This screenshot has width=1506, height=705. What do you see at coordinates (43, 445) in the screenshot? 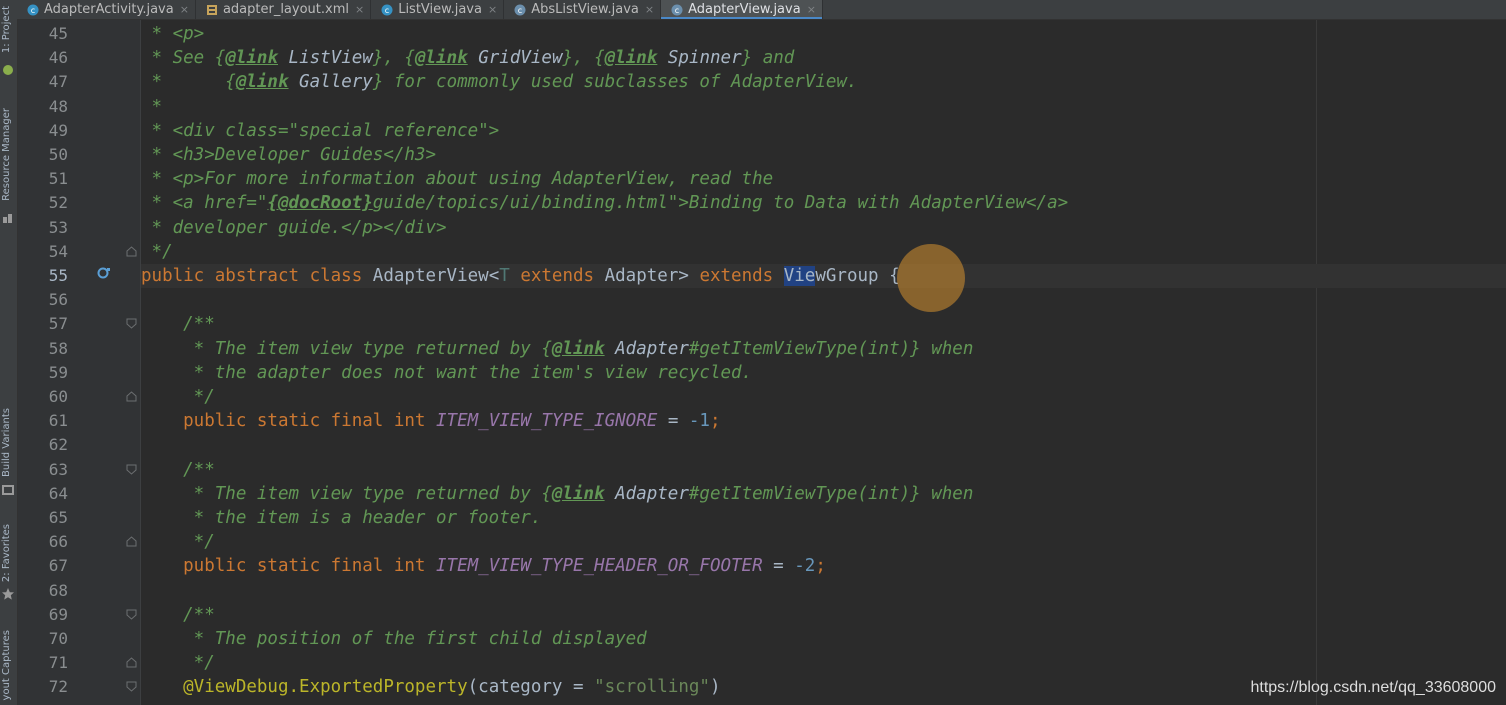
I see `line-number: 62` at bounding box center [43, 445].